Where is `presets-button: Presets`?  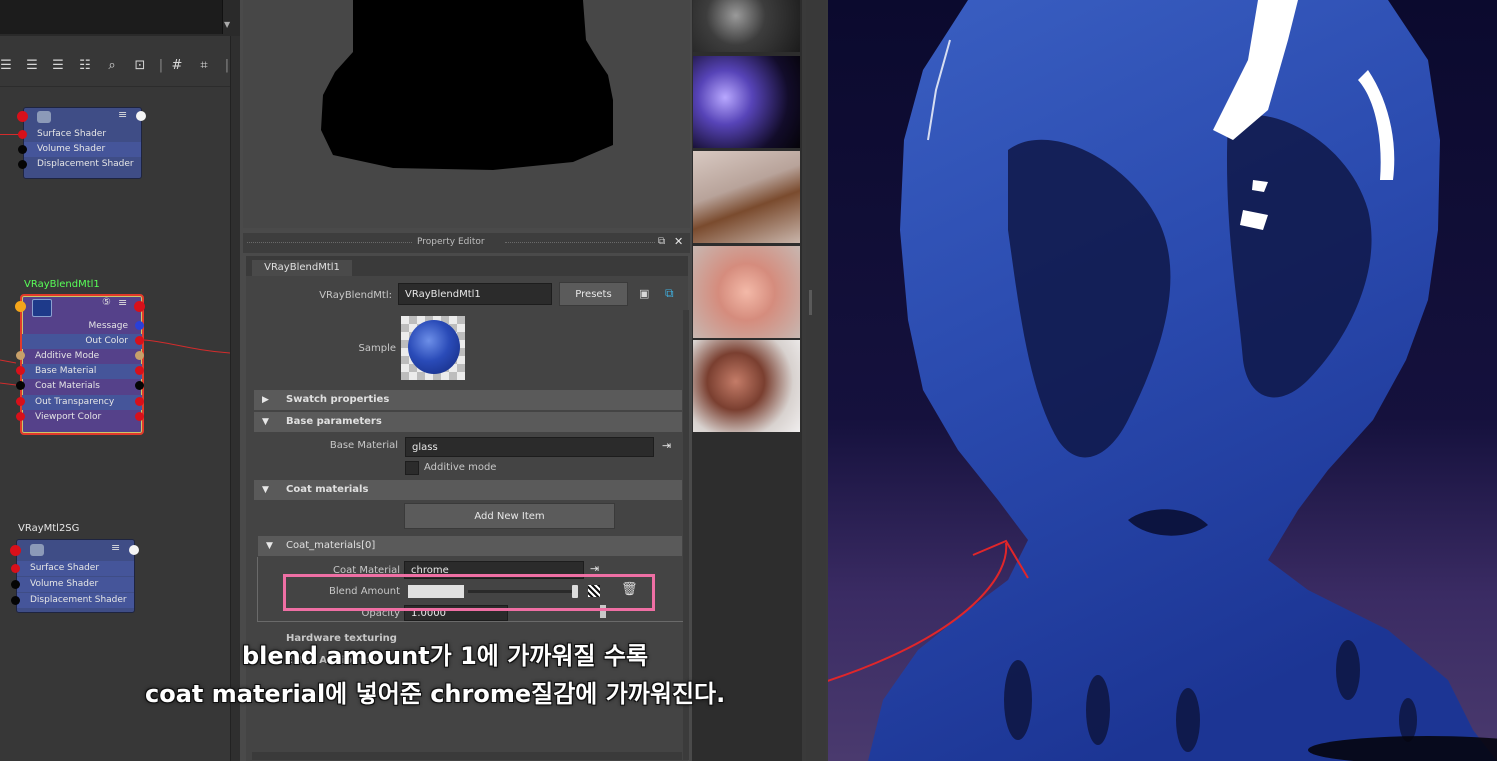 presets-button: Presets is located at coordinates (593, 294).